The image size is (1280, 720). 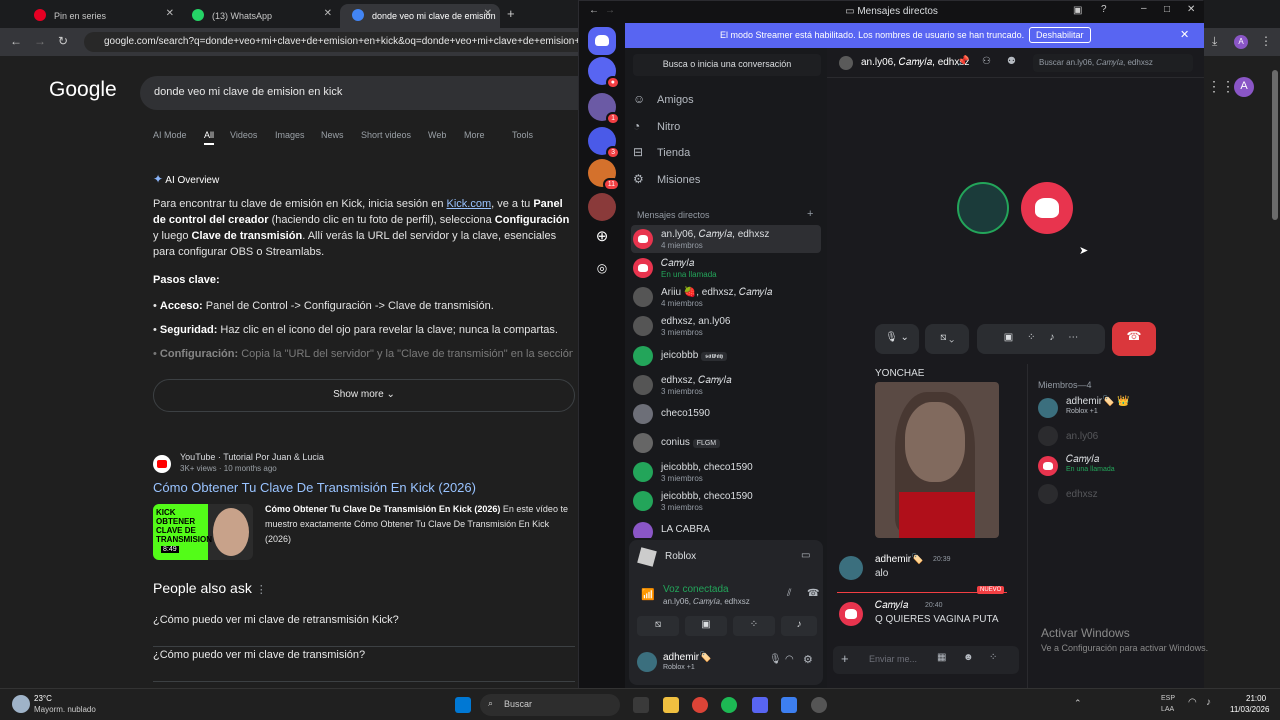 I want to click on channel-search-input: Buscar an.ly06, 𝐶𝑎𝑚𝑦𝑙𝑎, edhxsz, so click(x=1113, y=63).